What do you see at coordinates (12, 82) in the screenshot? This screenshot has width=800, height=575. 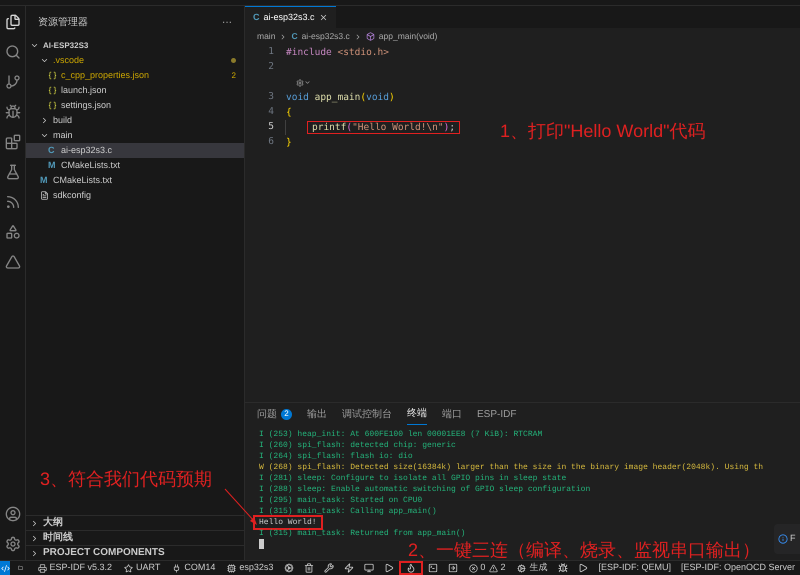 I see `branch-icon` at bounding box center [12, 82].